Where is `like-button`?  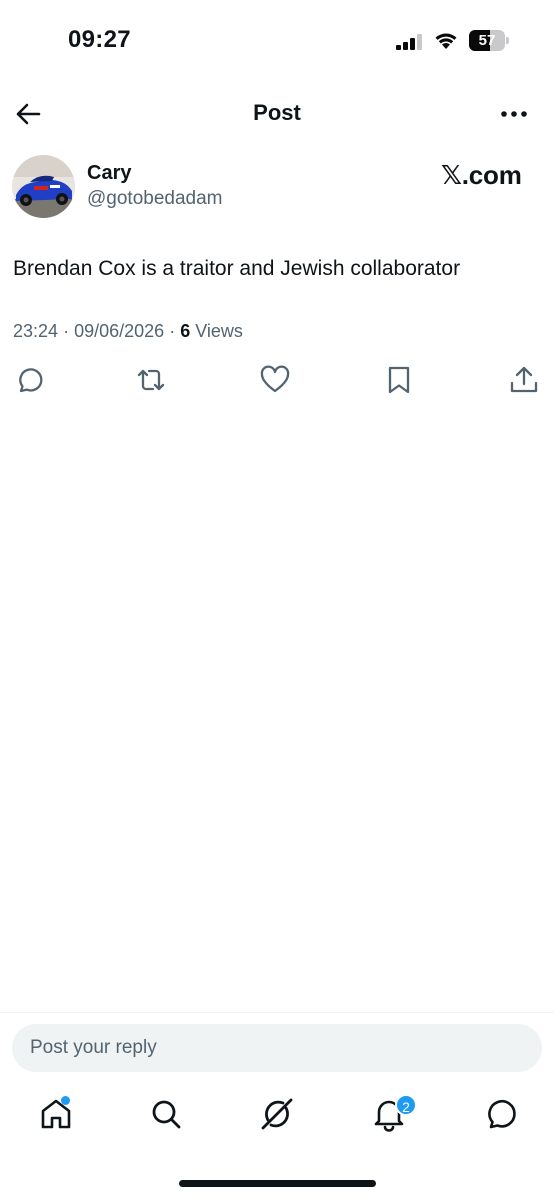 like-button is located at coordinates (275, 380).